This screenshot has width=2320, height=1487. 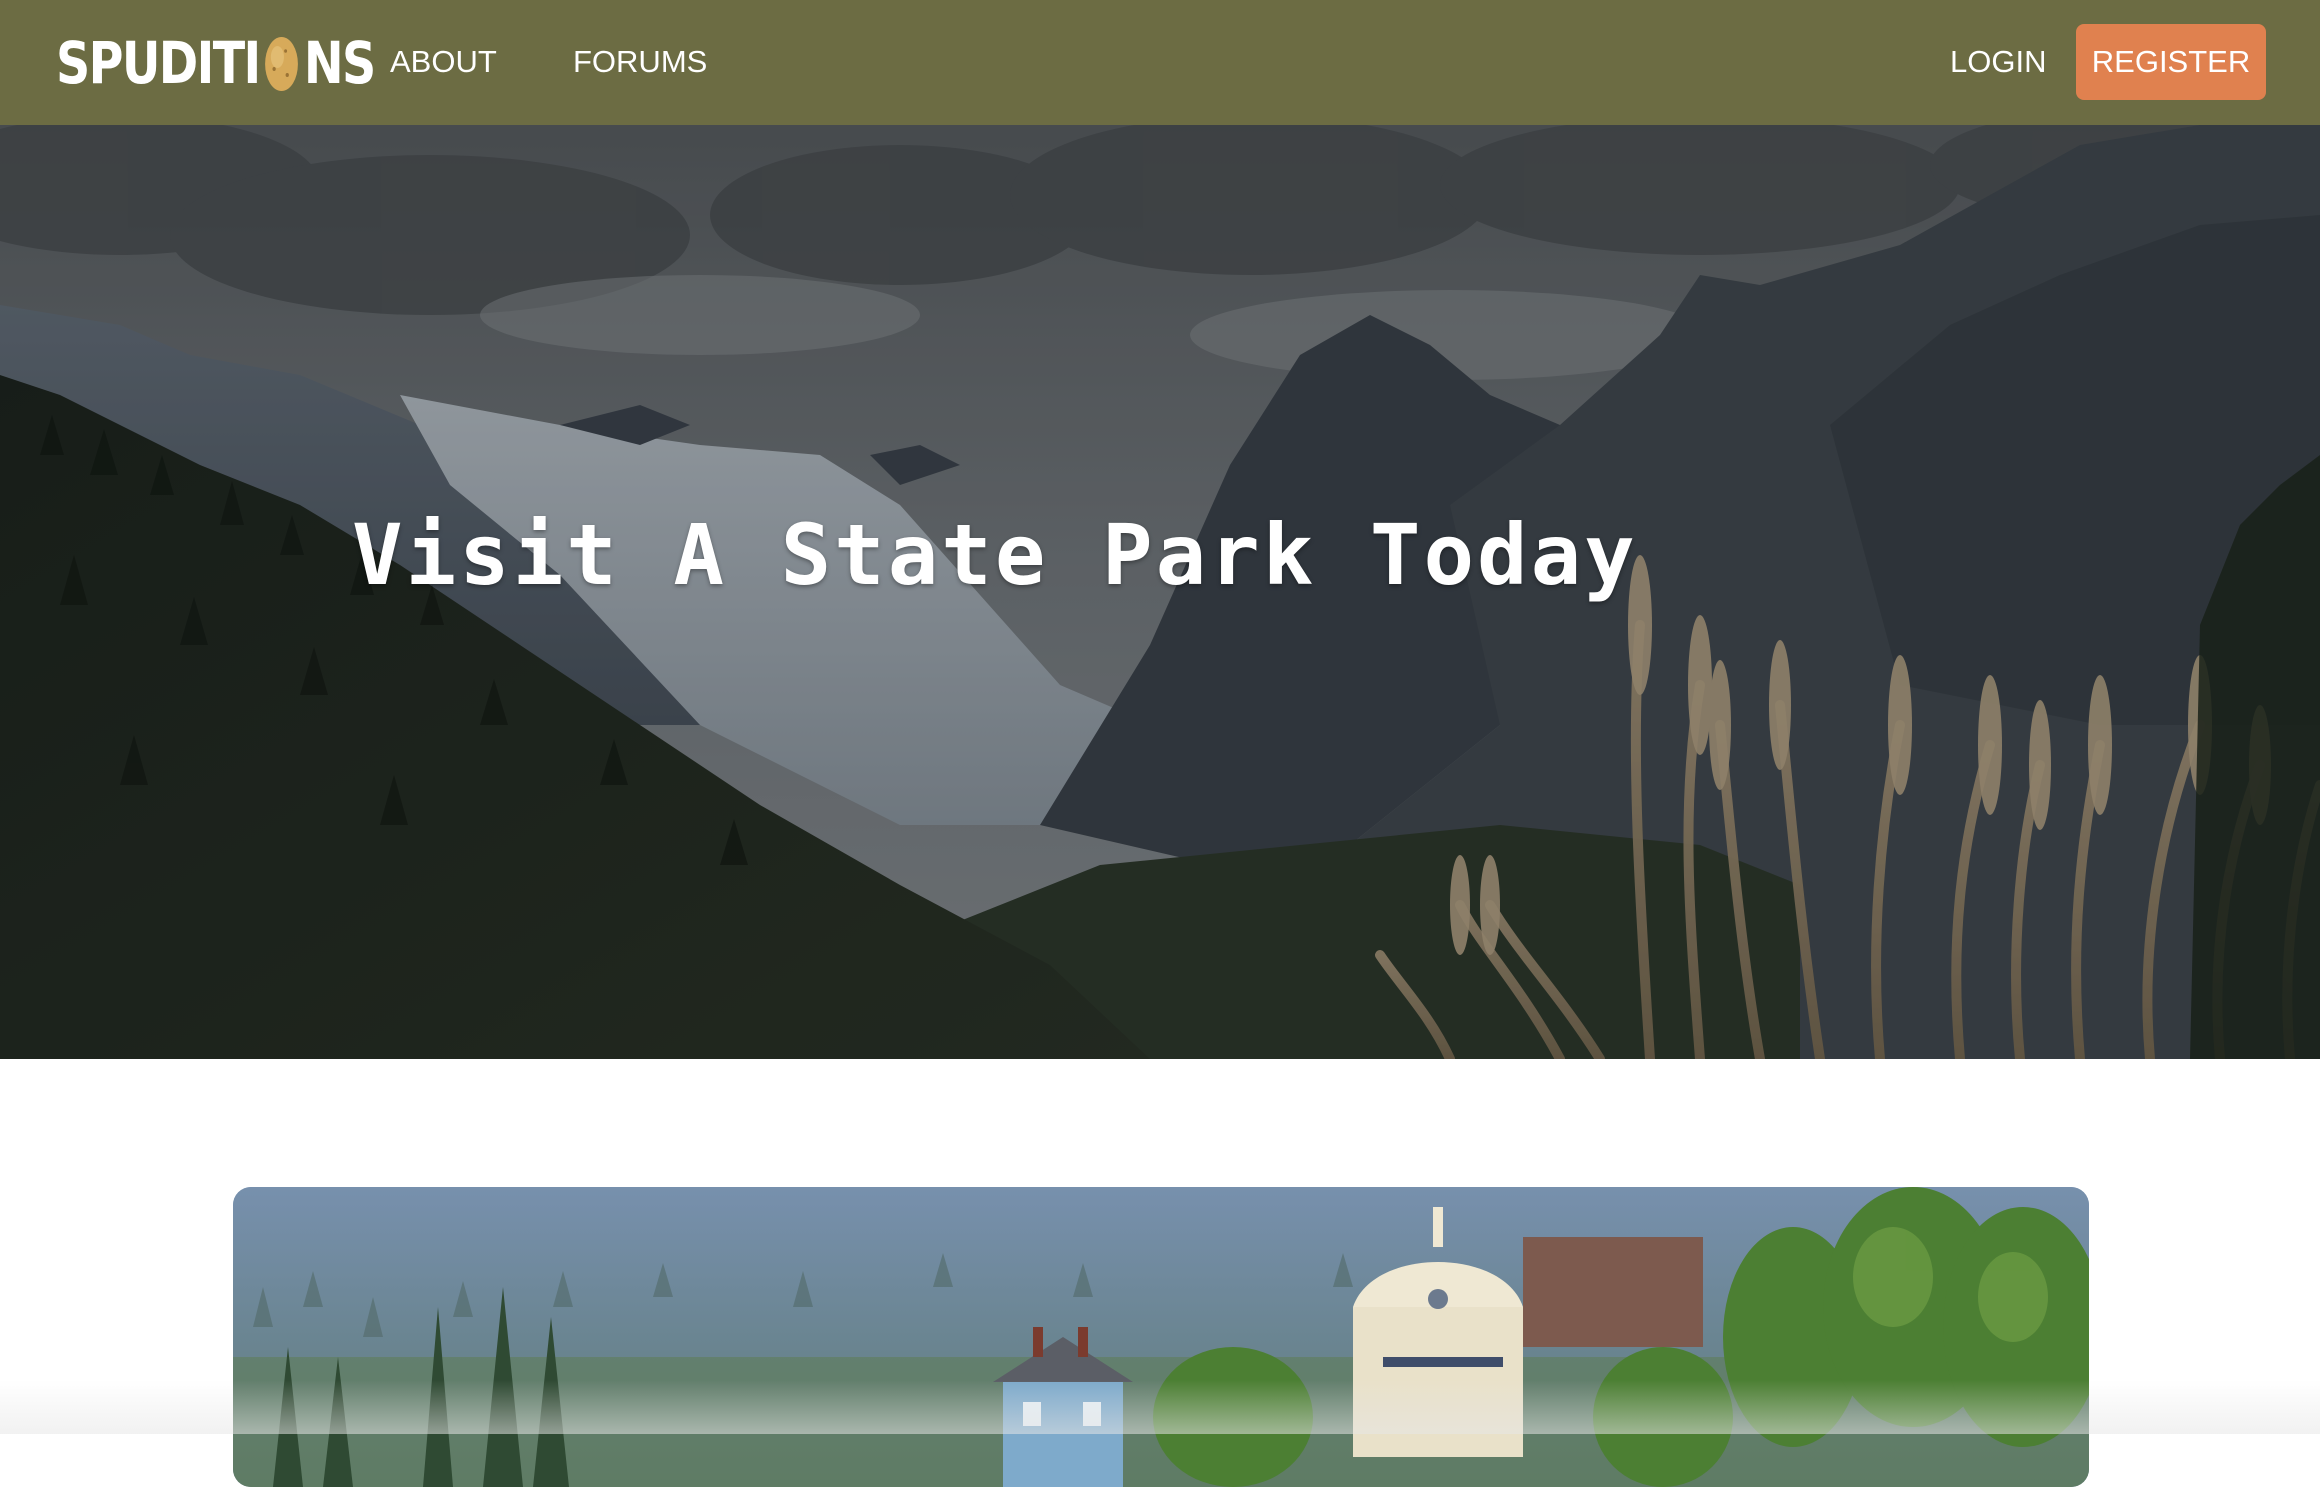 I want to click on brand-name-part2: NS, so click(x=339, y=63).